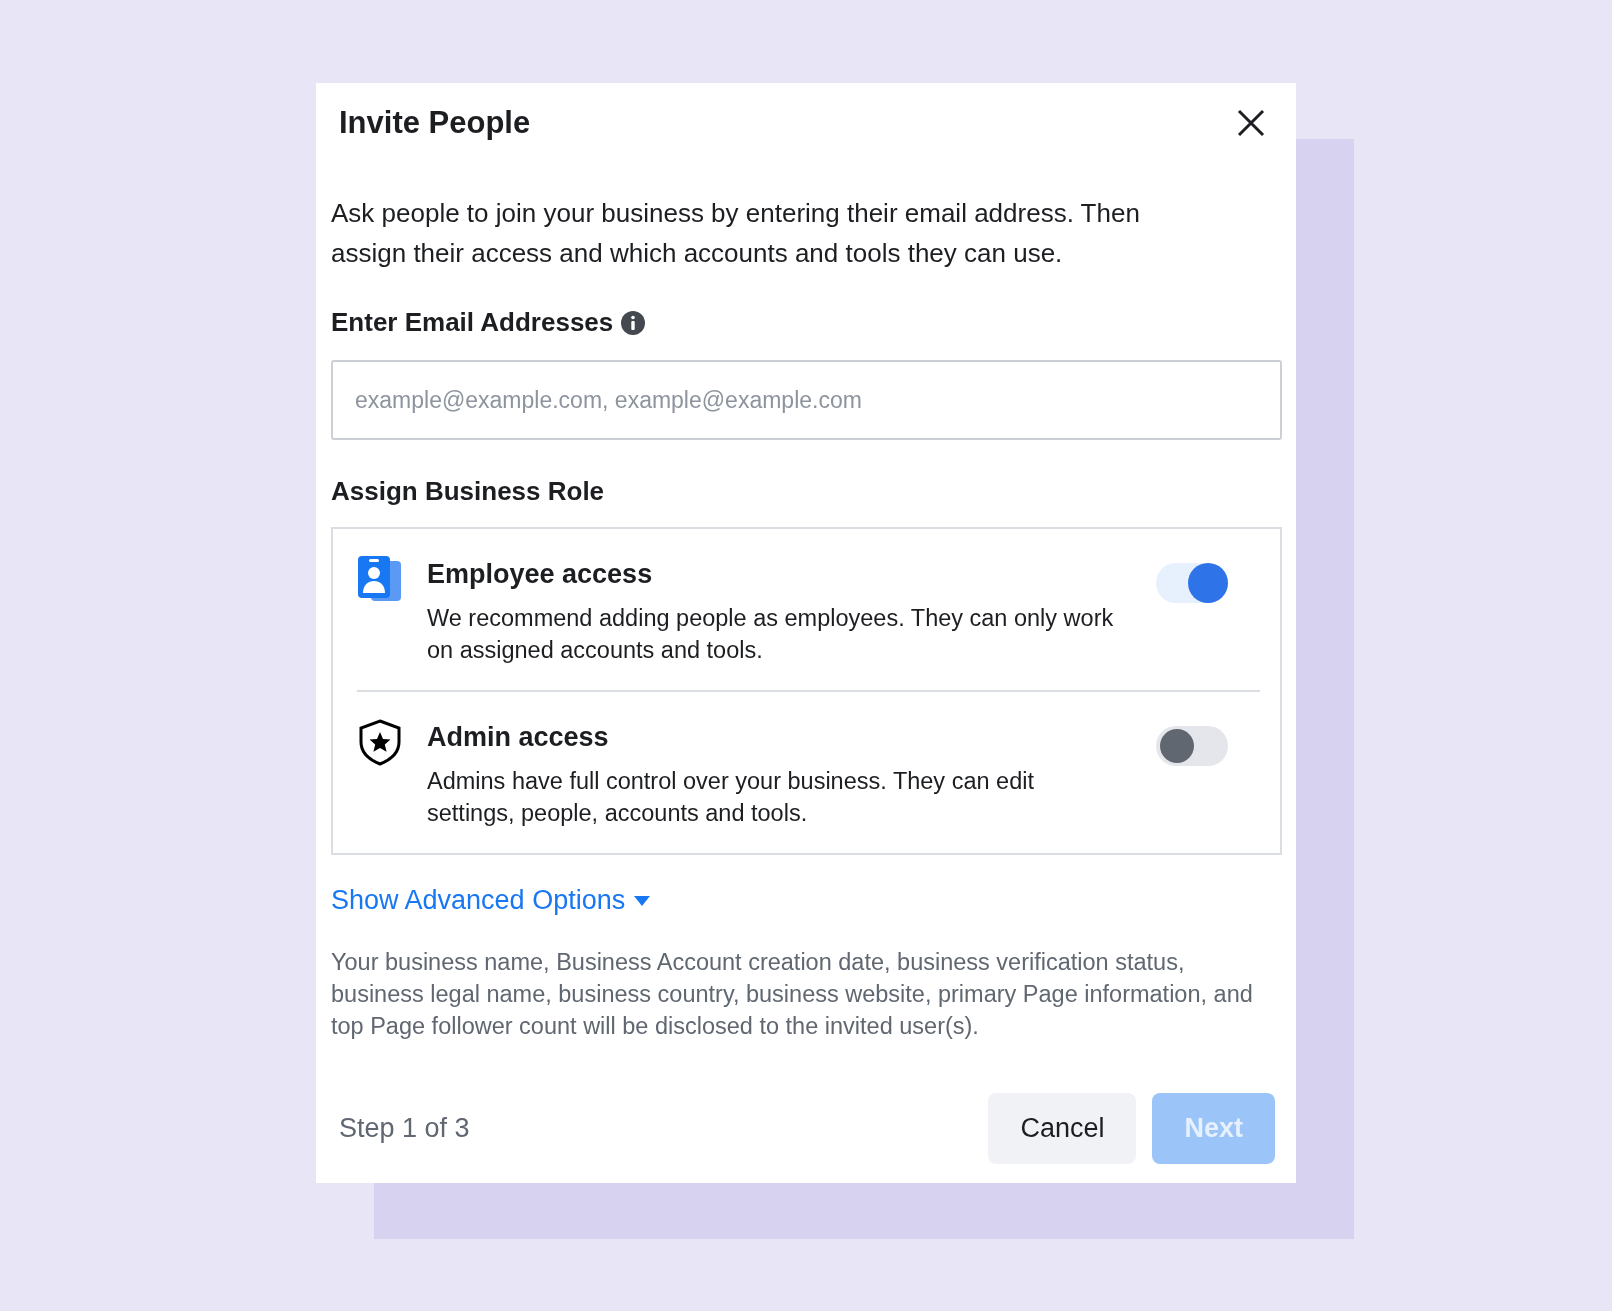  What do you see at coordinates (792, 994) in the screenshot?
I see `disclosure-text: Your business name, Business Account creation date, business verification status, business legal name, business country, business website, primary Page information, and top Page follower count will be disclosed to the invited user(s).` at bounding box center [792, 994].